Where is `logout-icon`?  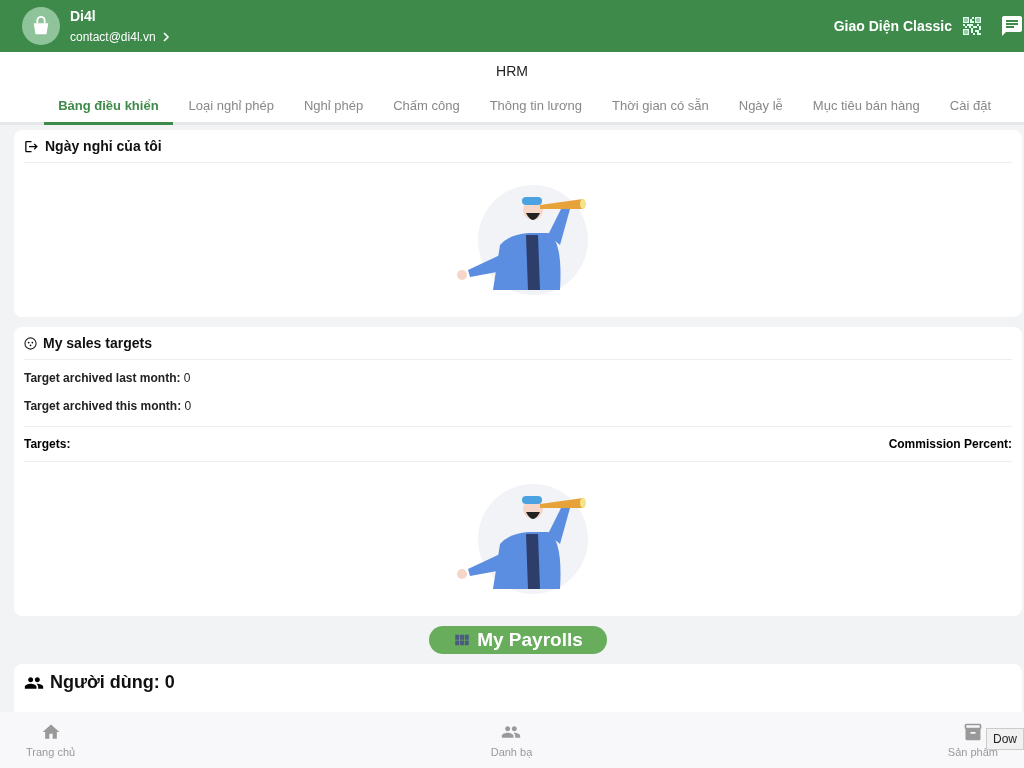 logout-icon is located at coordinates (31, 146).